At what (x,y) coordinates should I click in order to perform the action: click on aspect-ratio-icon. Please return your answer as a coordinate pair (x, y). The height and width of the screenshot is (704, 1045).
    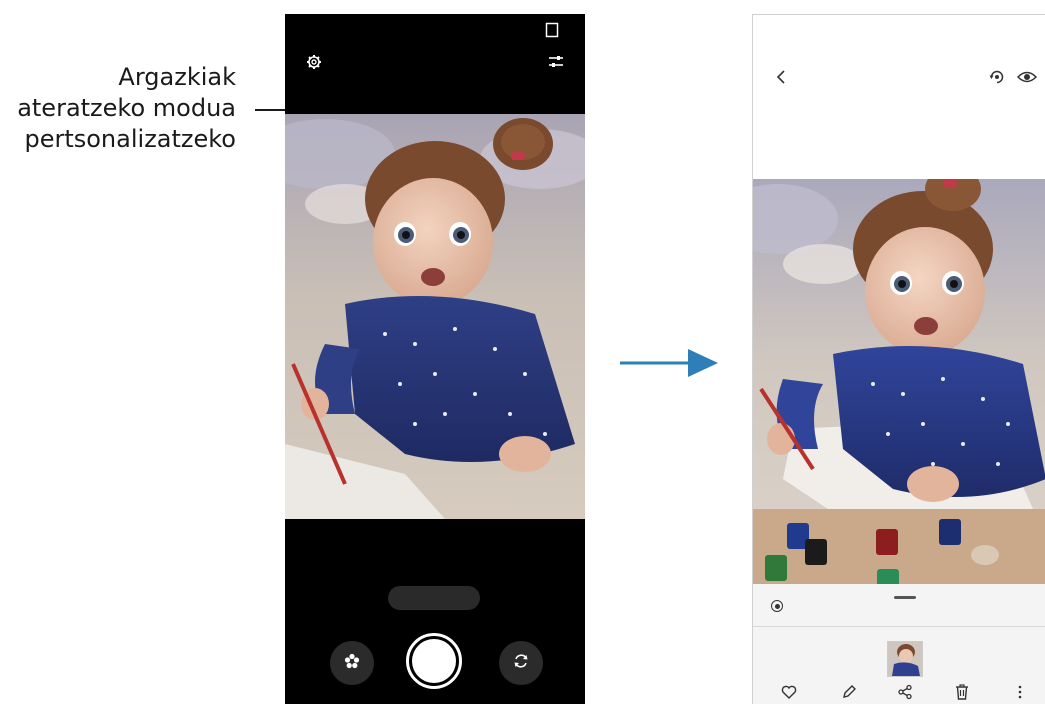
    Looking at the image, I should click on (552, 30).